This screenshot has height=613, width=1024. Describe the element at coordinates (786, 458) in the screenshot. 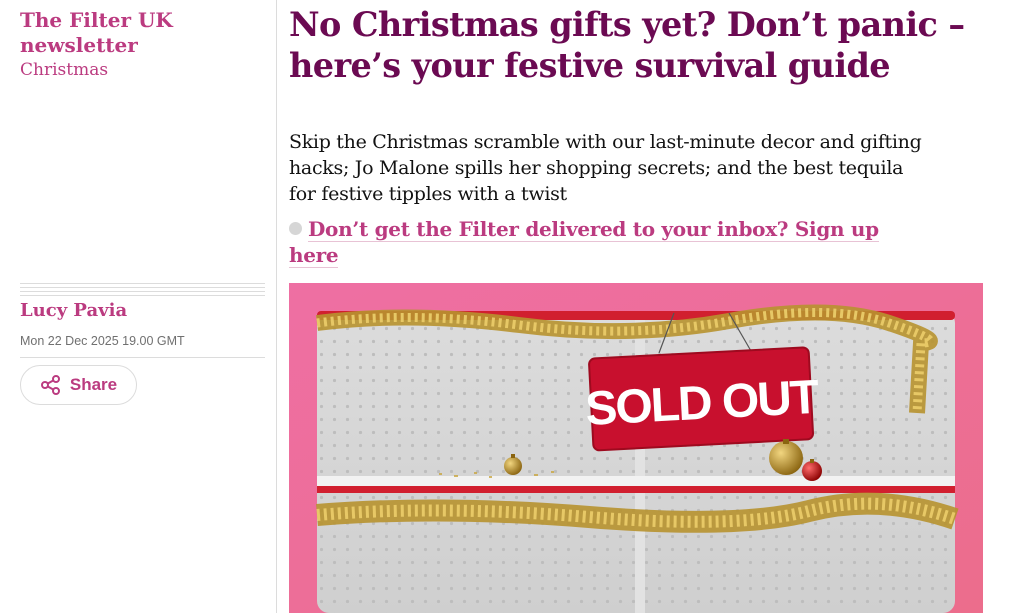

I see `gold-bauble-large` at that location.